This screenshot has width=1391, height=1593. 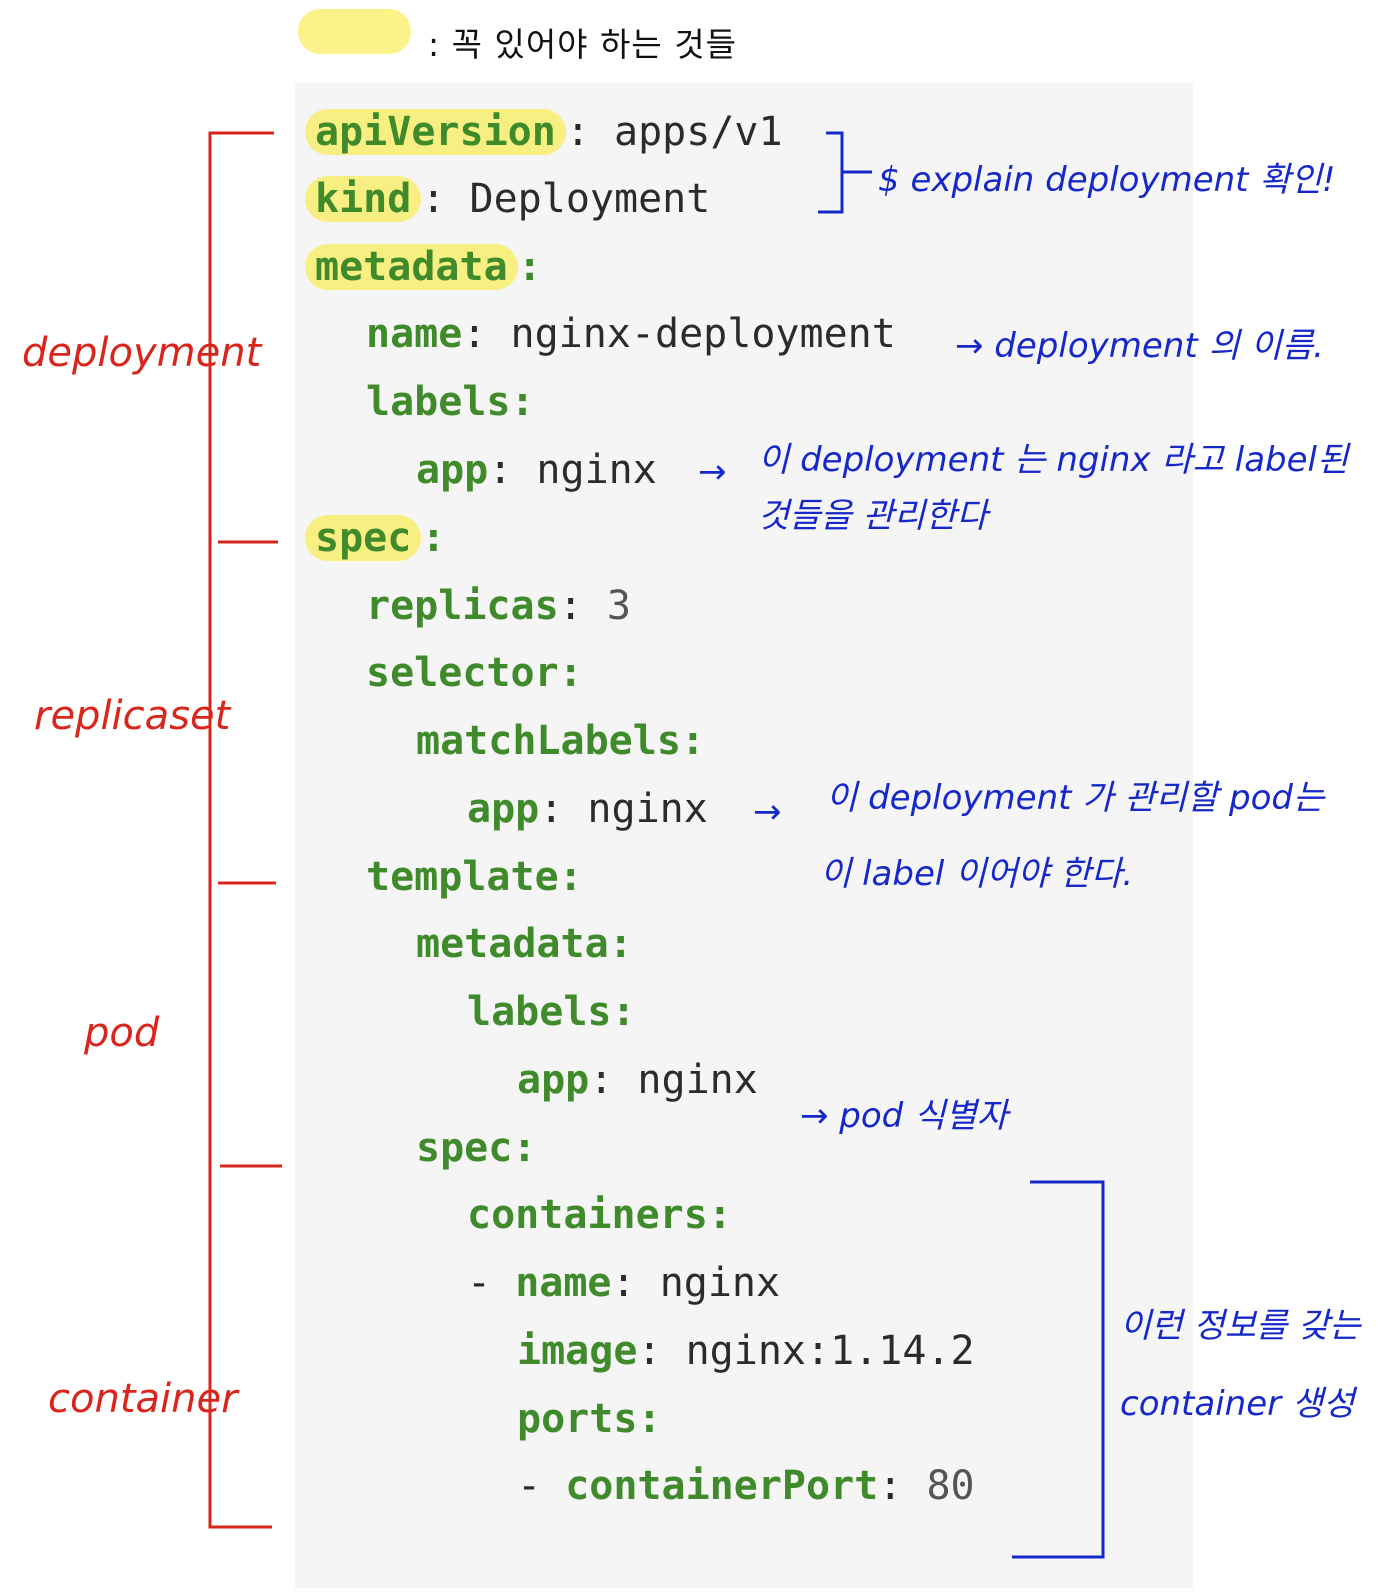 What do you see at coordinates (132, 716) in the screenshot?
I see `label-replicaset: replicaset` at bounding box center [132, 716].